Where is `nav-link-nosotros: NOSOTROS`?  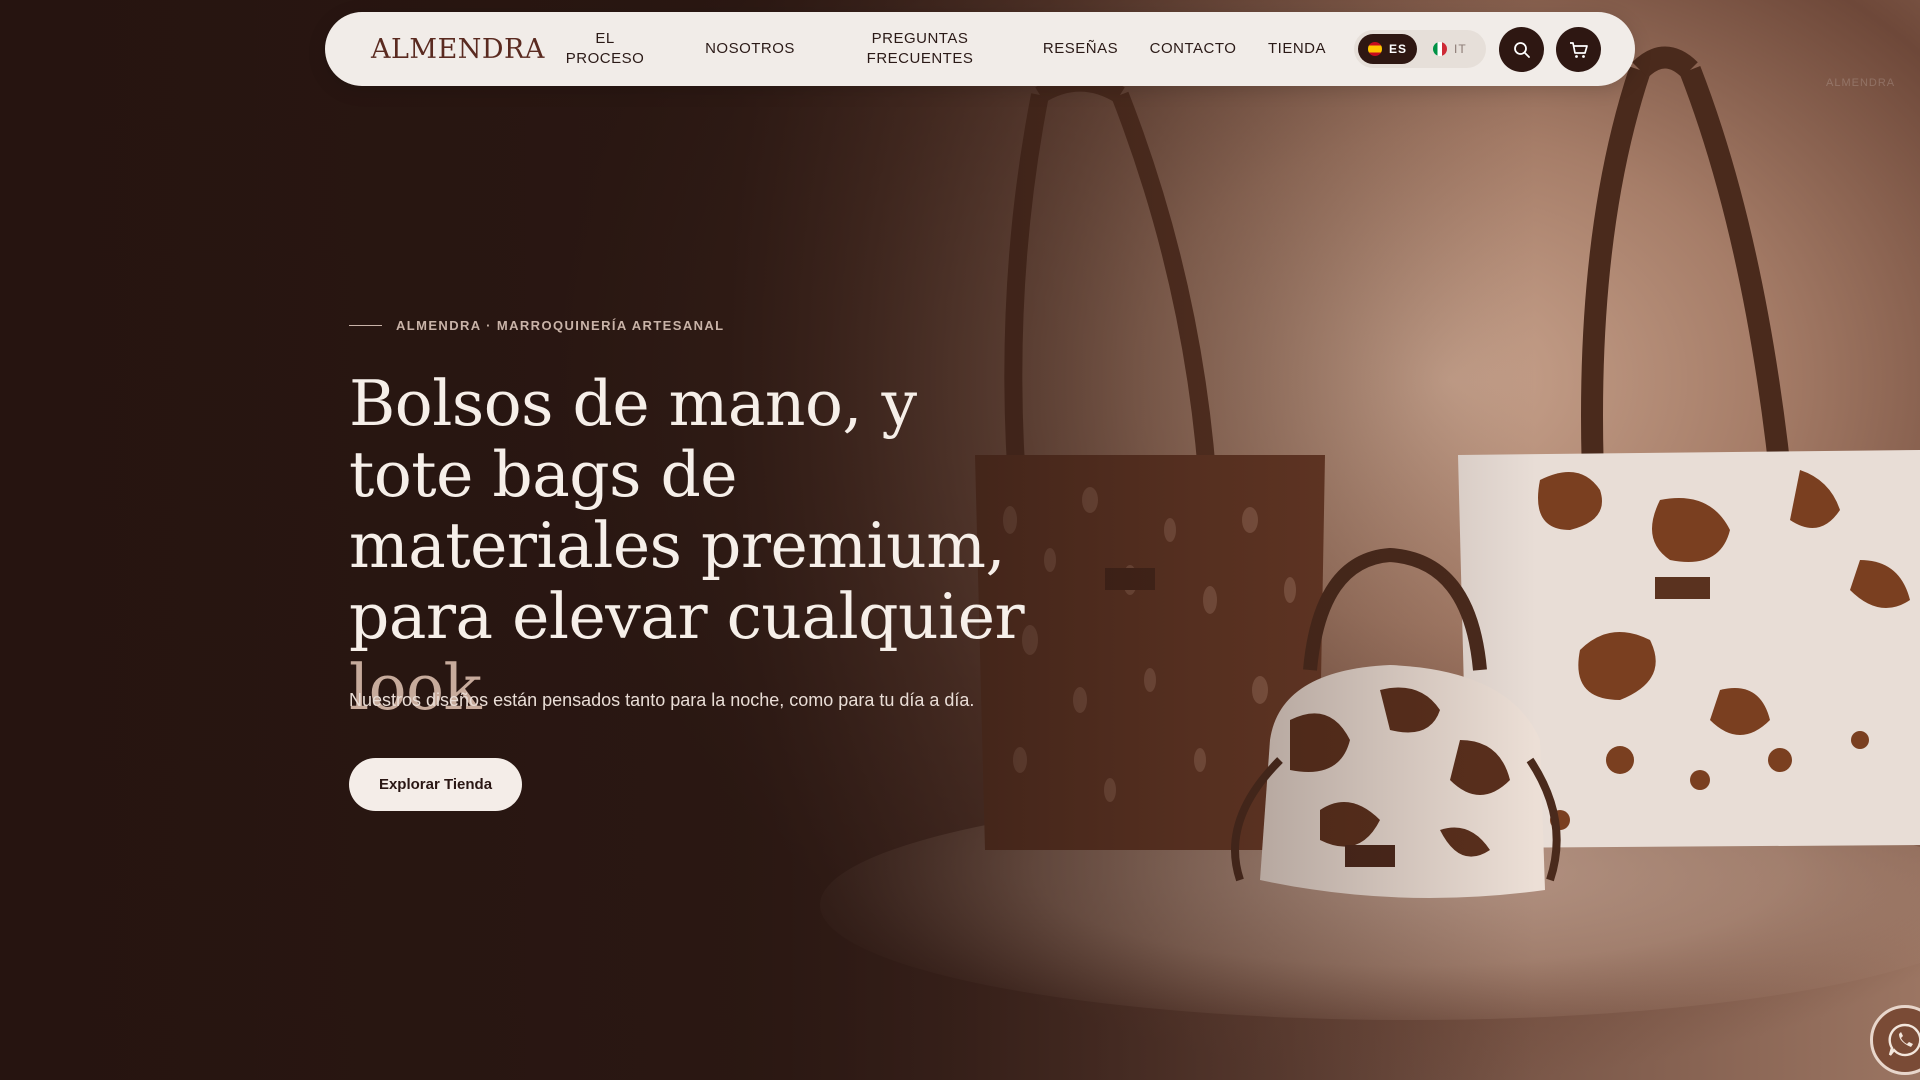
nav-link-nosotros: NOSOTROS is located at coordinates (750, 49).